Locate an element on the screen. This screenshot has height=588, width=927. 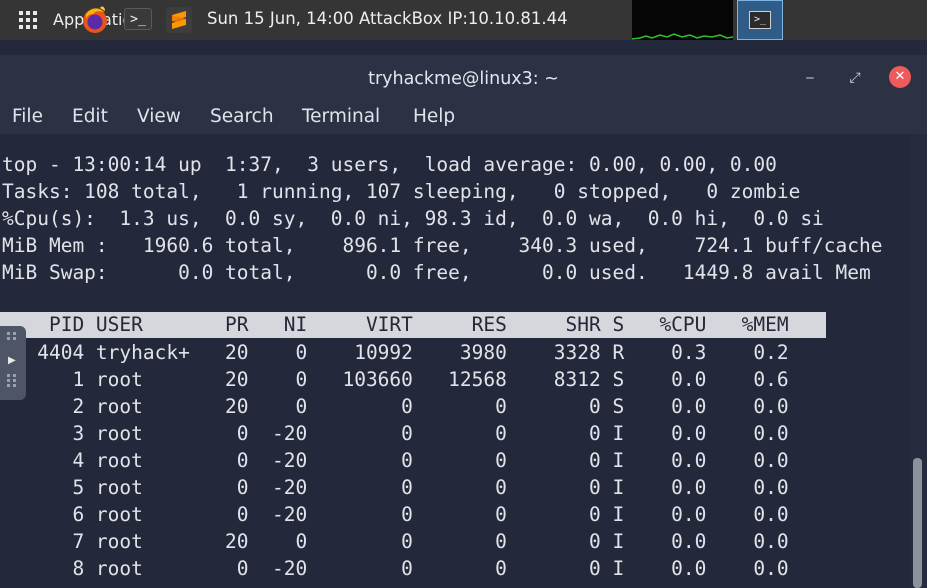
process-table-header: PID USER PR NI VIRT RES SHR S %CPU %MEM is located at coordinates (395, 324).